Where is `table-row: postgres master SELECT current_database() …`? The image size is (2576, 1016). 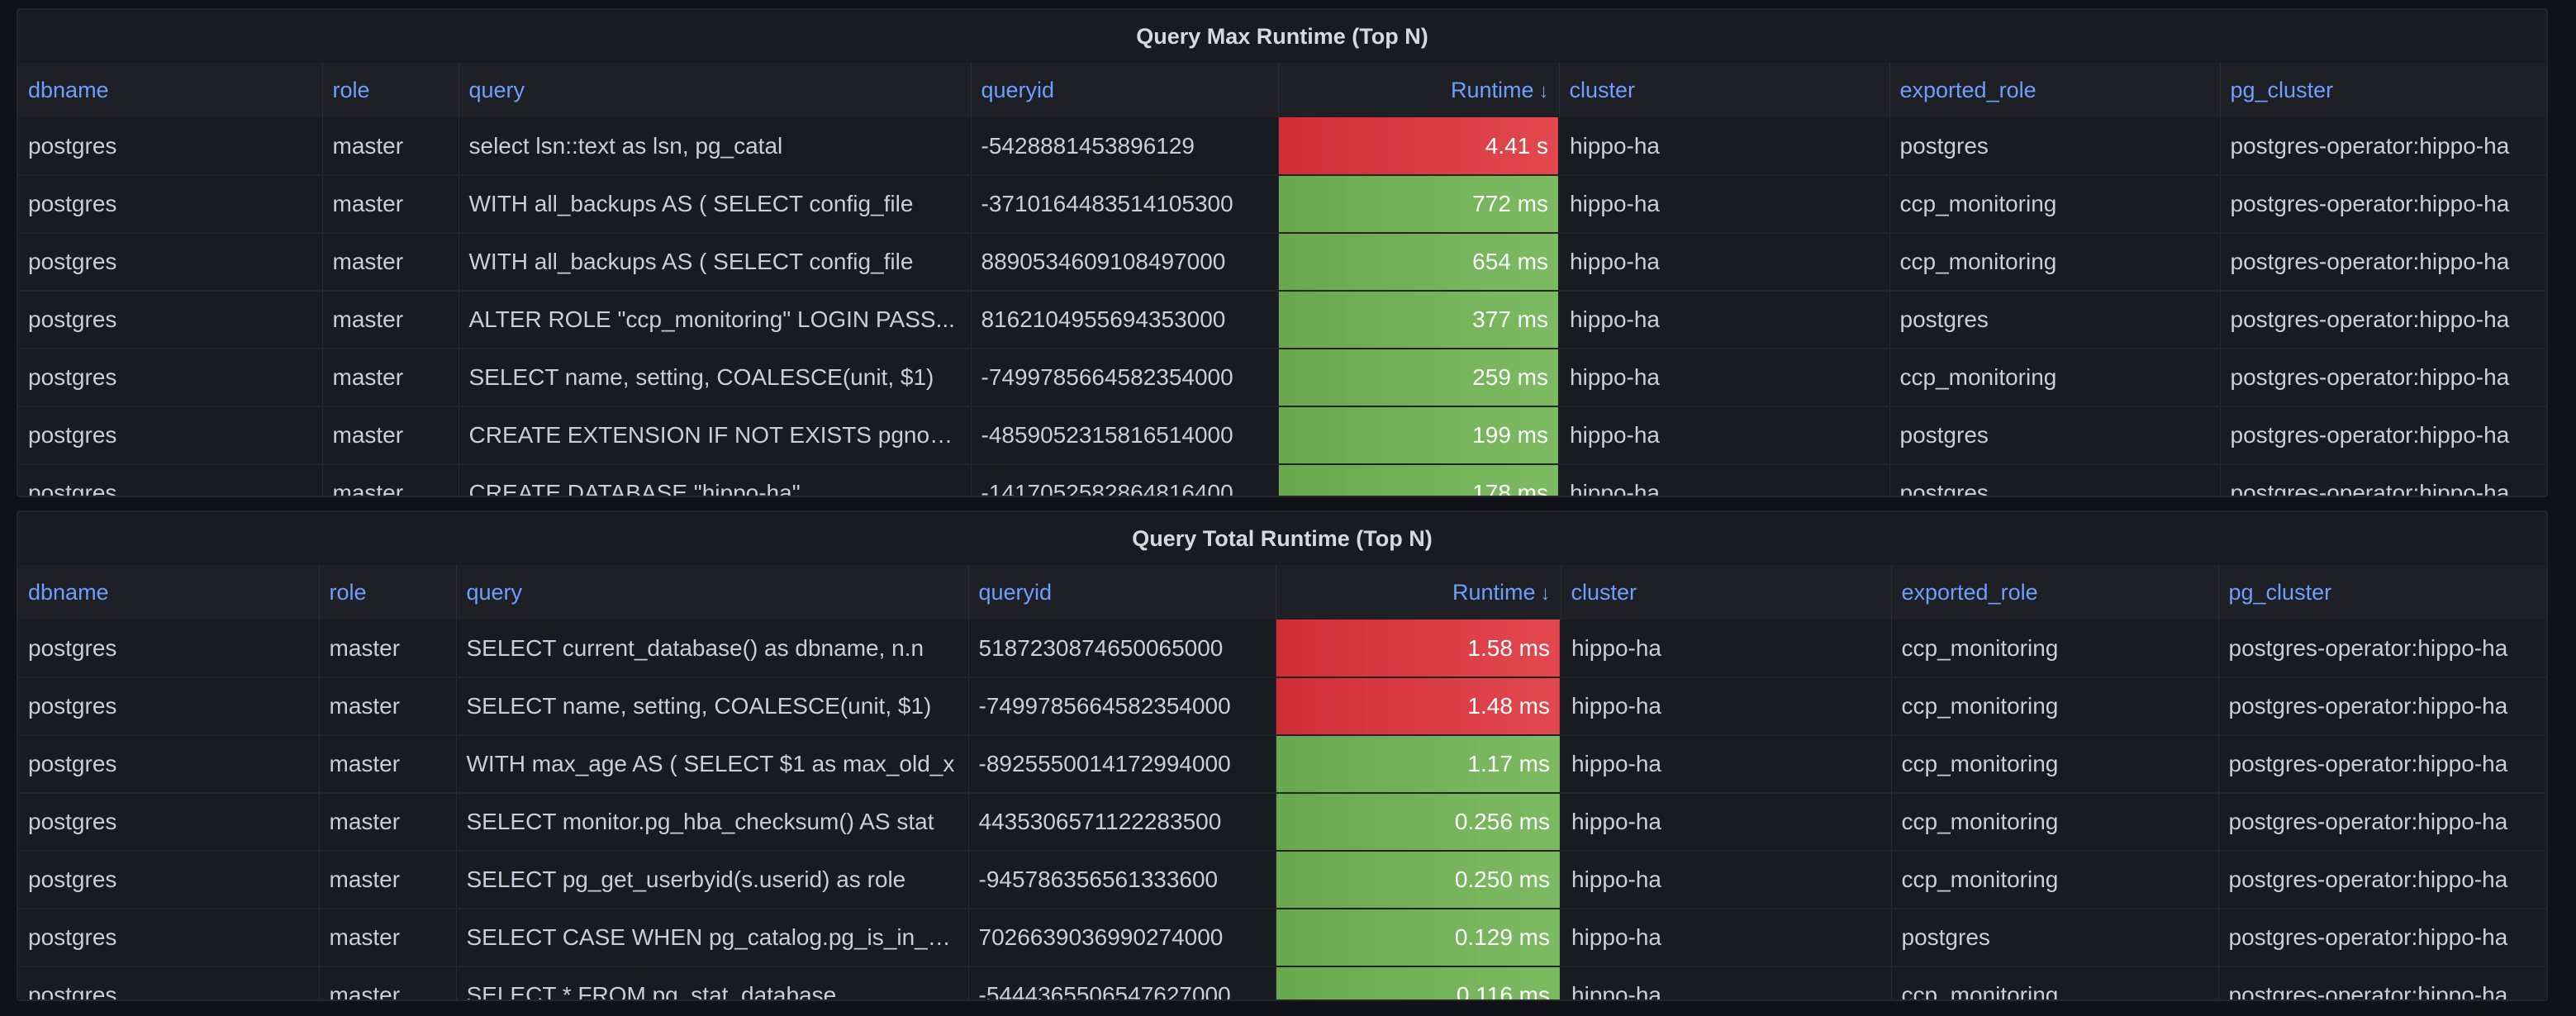 table-row: postgres master SELECT current_database() … is located at coordinates (1282, 649).